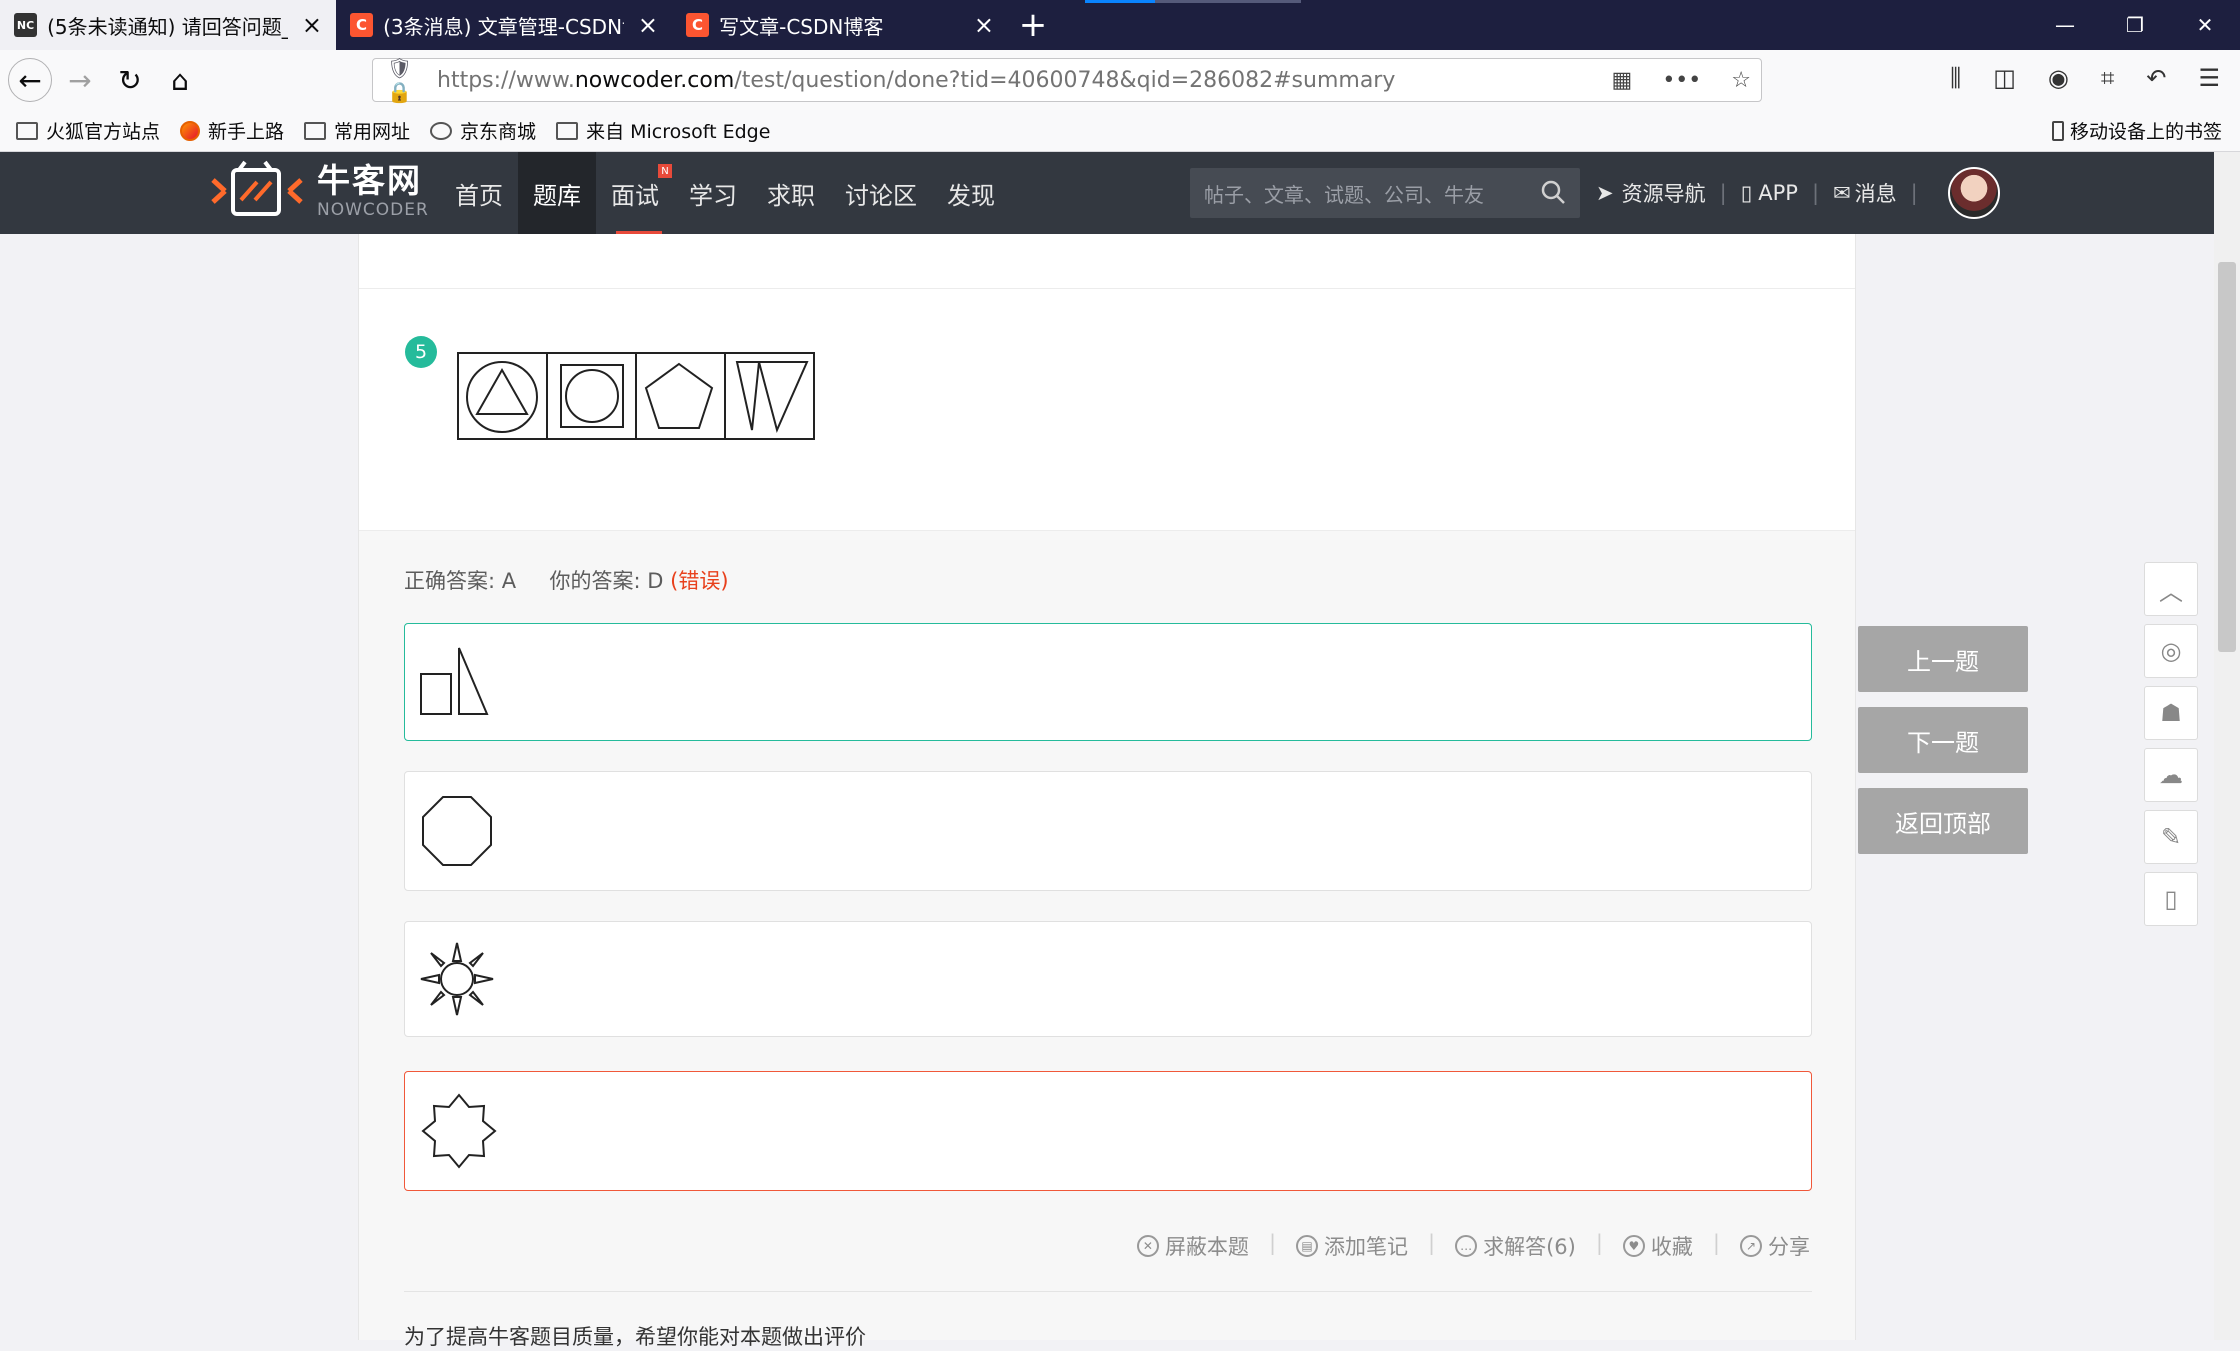 Image resolution: width=2240 pixels, height=1351 pixels. I want to click on mail-icon: ✉, so click(1842, 193).